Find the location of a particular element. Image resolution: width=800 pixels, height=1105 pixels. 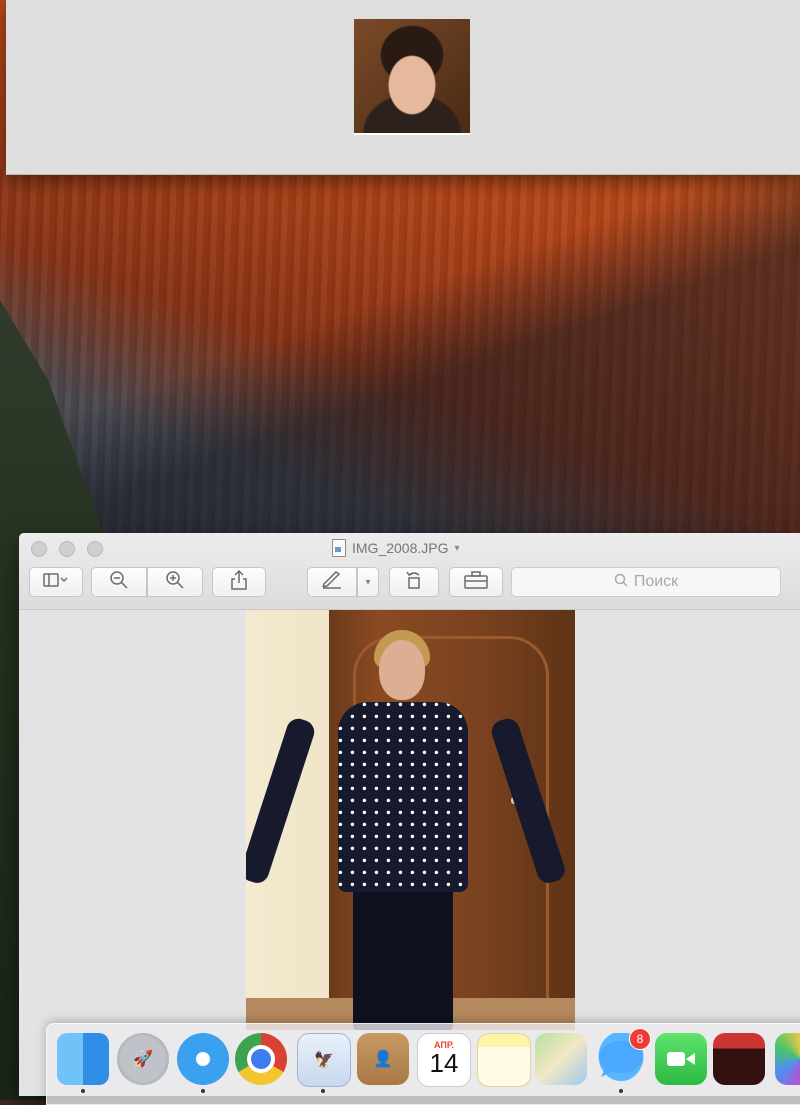

zoom-in-button is located at coordinates (175, 582).